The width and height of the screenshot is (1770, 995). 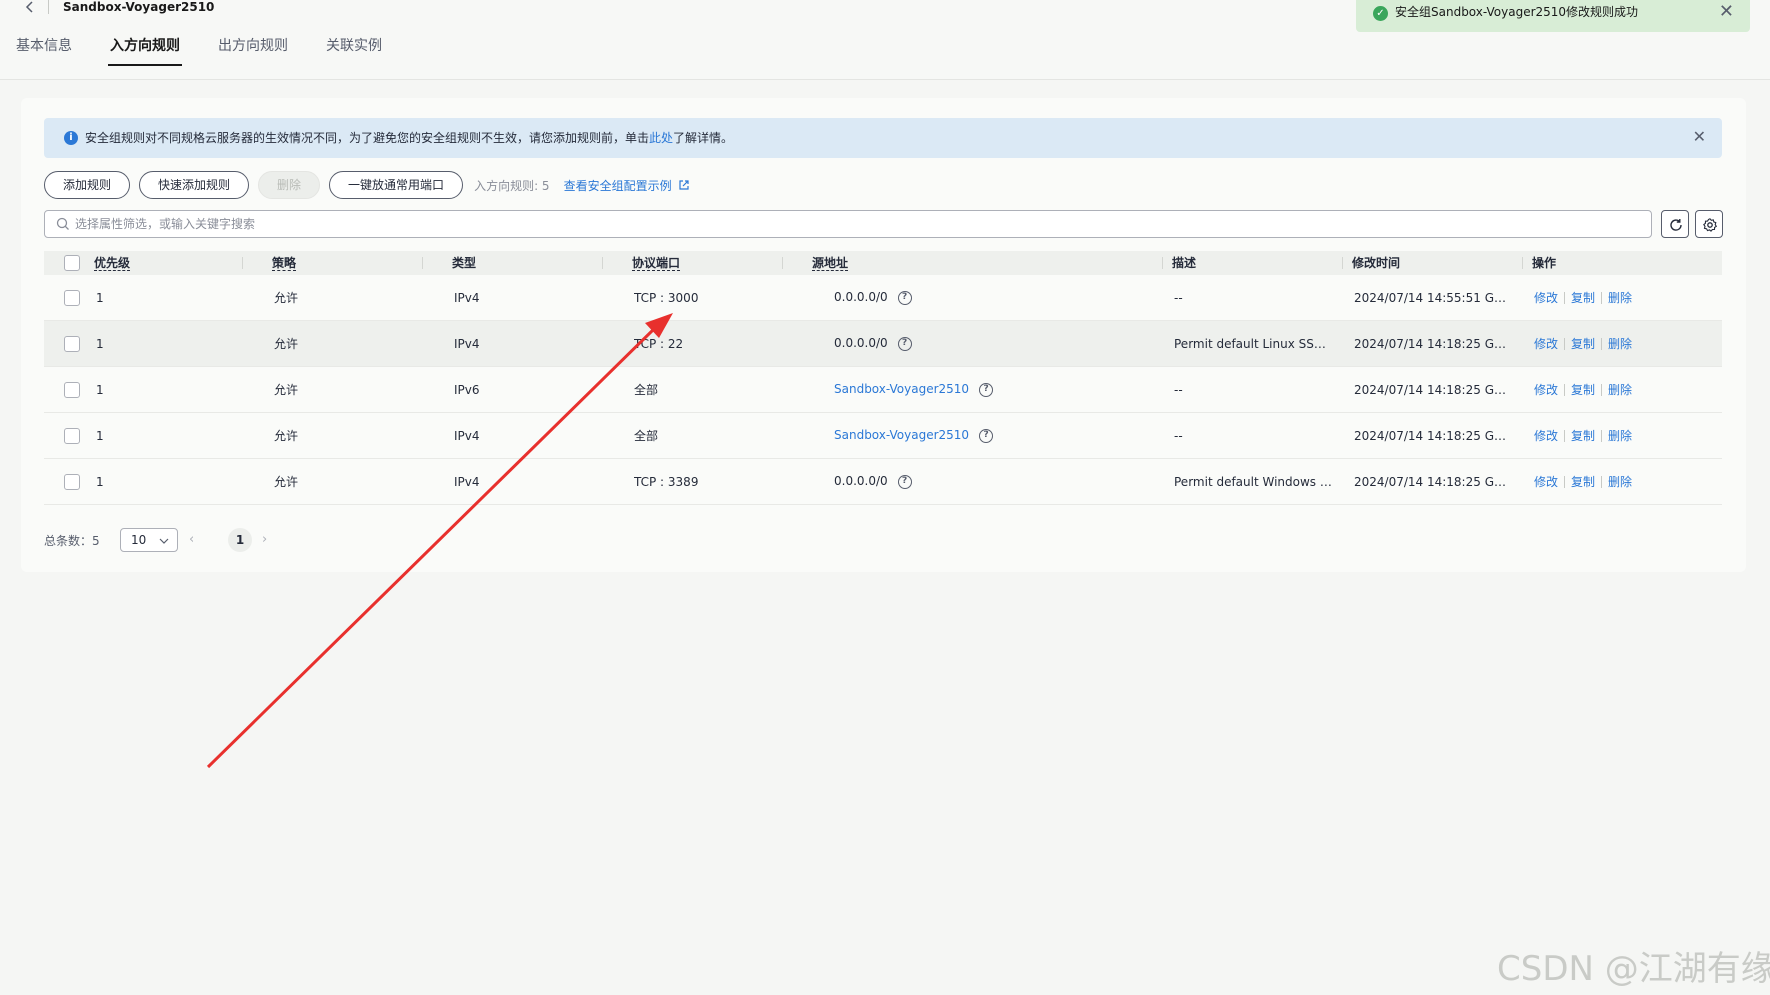 What do you see at coordinates (240, 540) in the screenshot?
I see `current-page: 1` at bounding box center [240, 540].